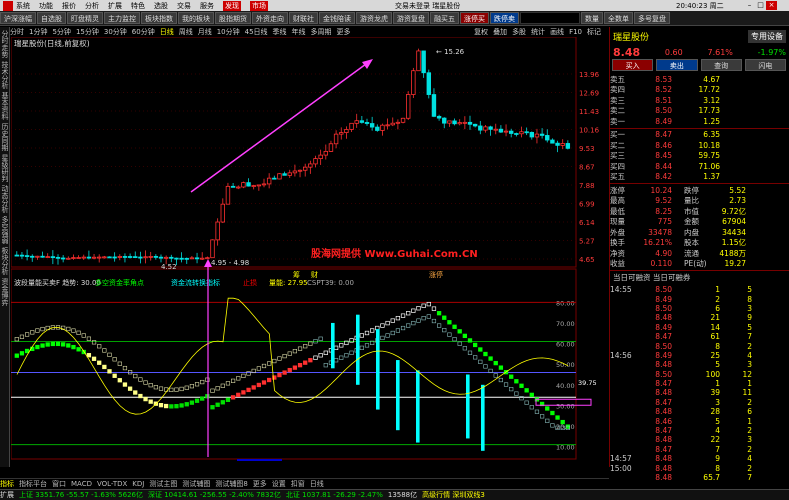  What do you see at coordinates (633, 65) in the screenshot?
I see `buy-button: 买入` at bounding box center [633, 65].